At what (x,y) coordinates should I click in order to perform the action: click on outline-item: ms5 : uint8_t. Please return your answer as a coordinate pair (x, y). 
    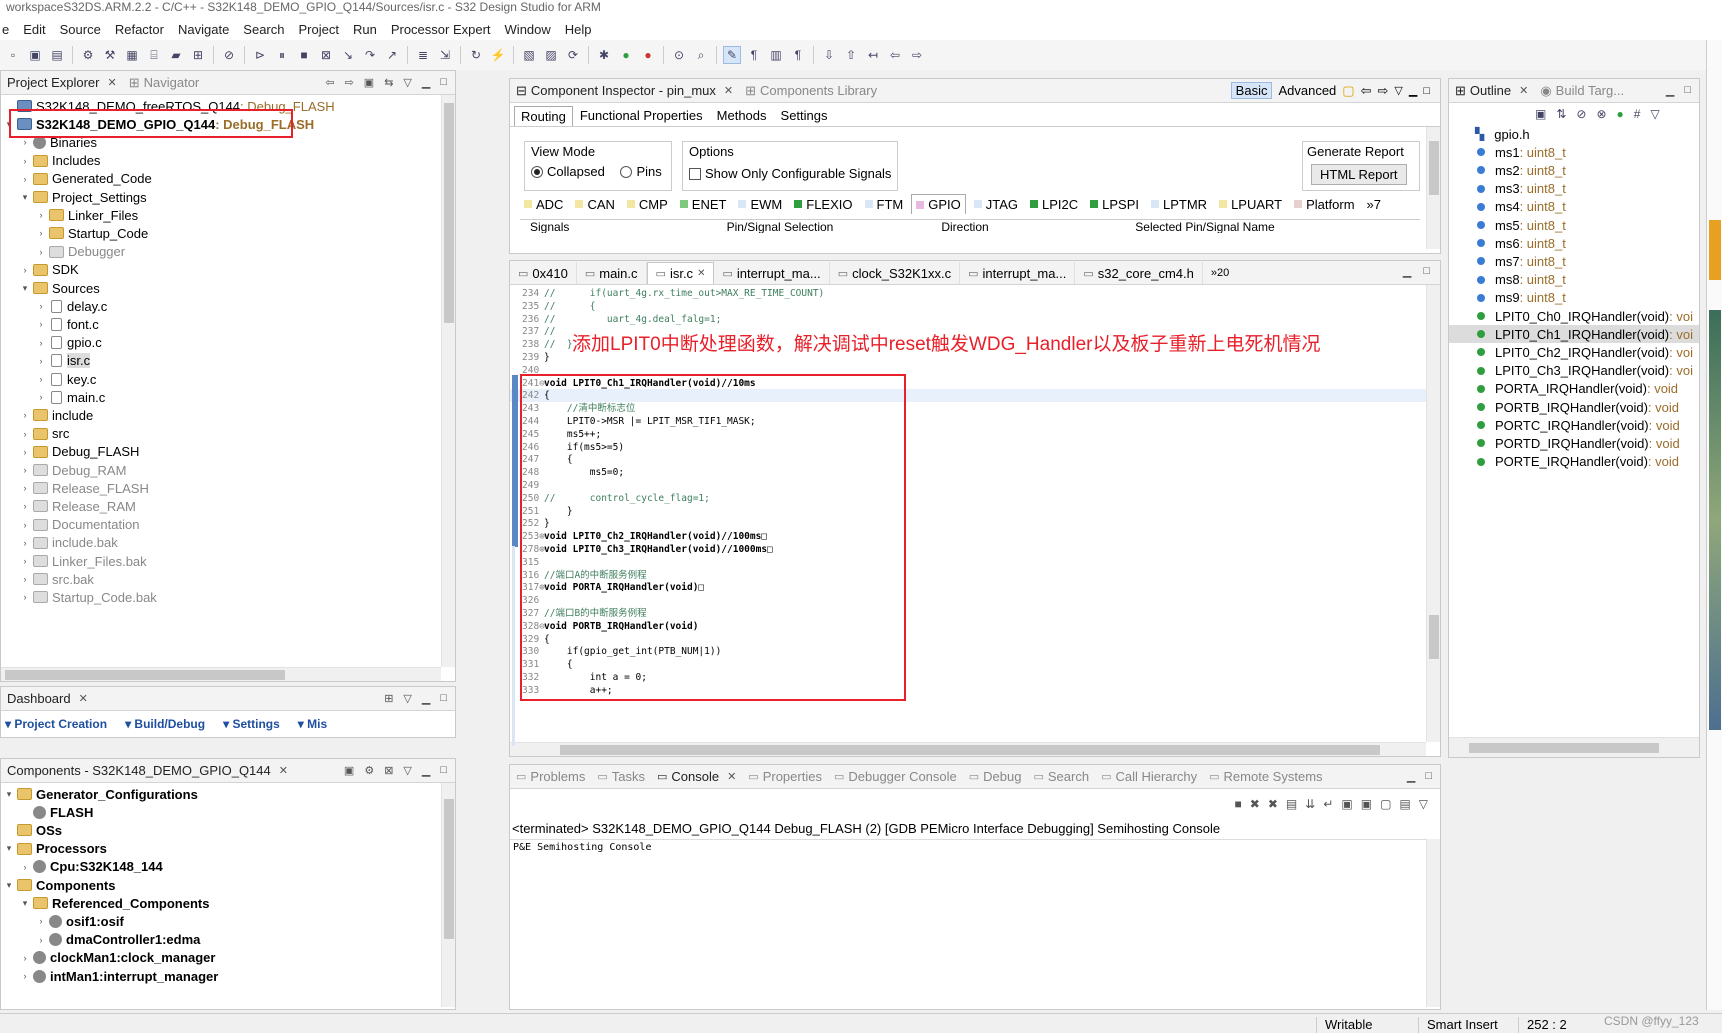
    Looking at the image, I should click on (1574, 225).